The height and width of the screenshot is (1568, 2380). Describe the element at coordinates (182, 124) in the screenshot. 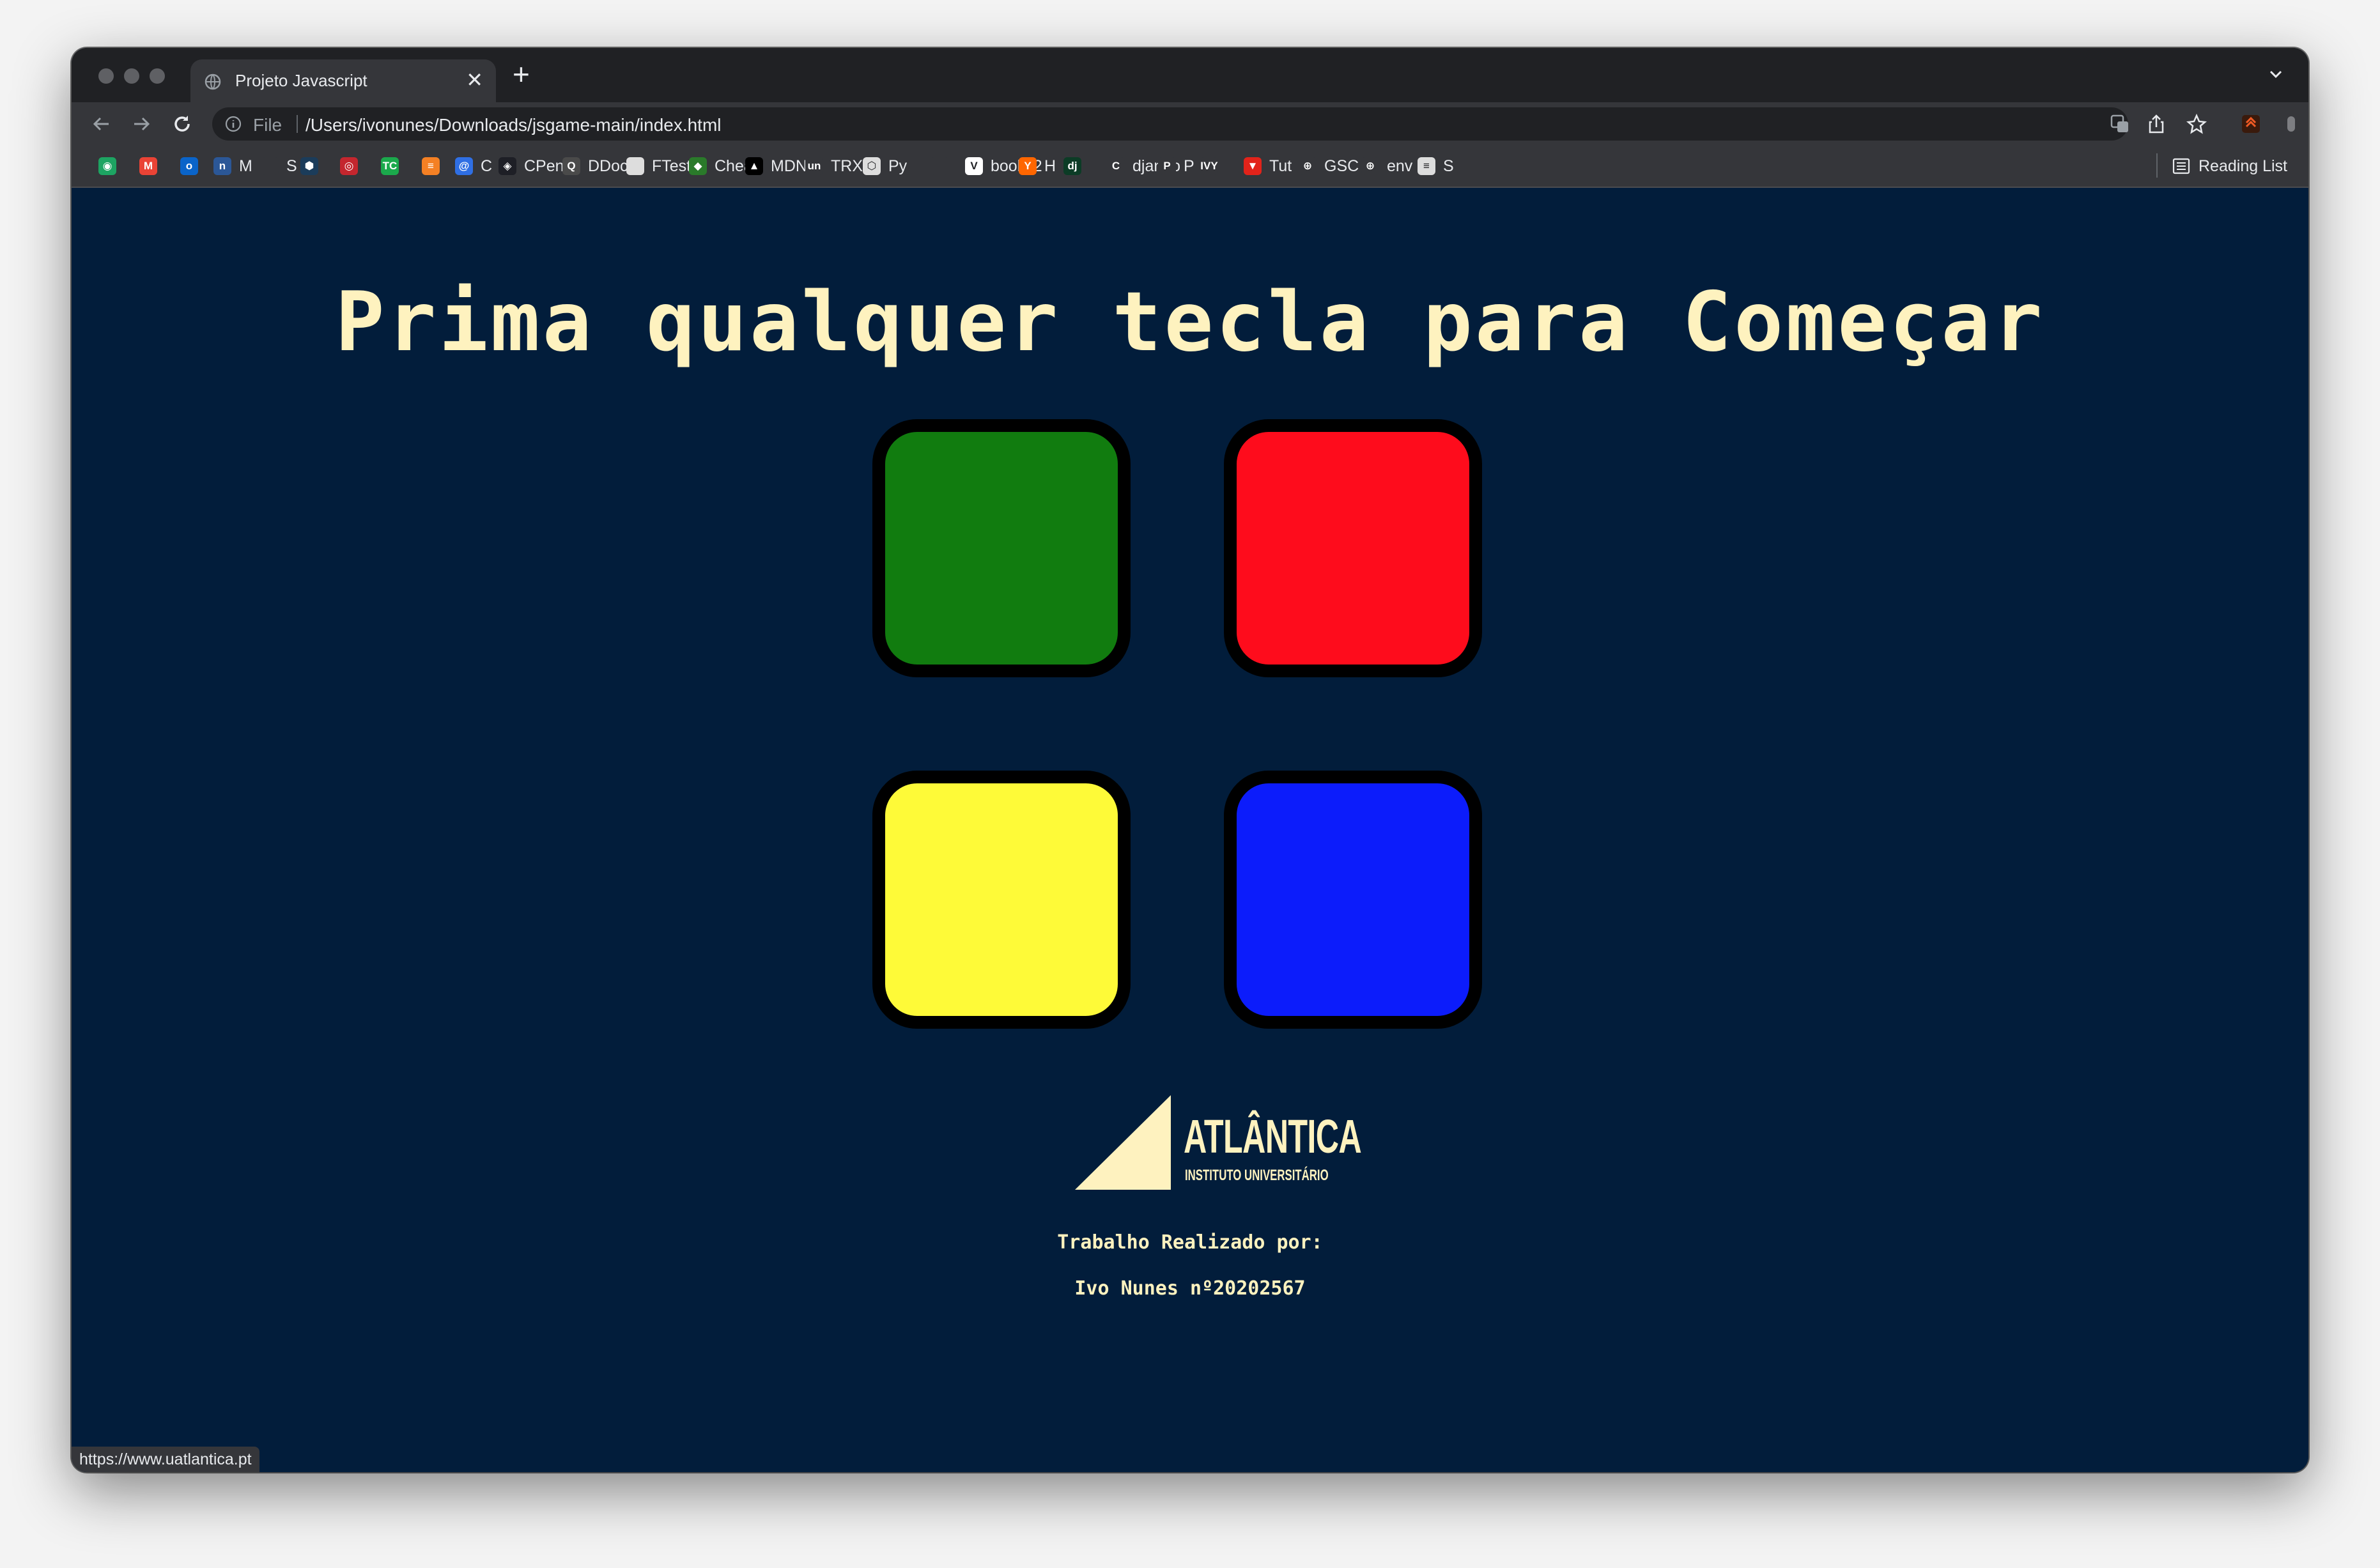

I see `reload-icon` at that location.